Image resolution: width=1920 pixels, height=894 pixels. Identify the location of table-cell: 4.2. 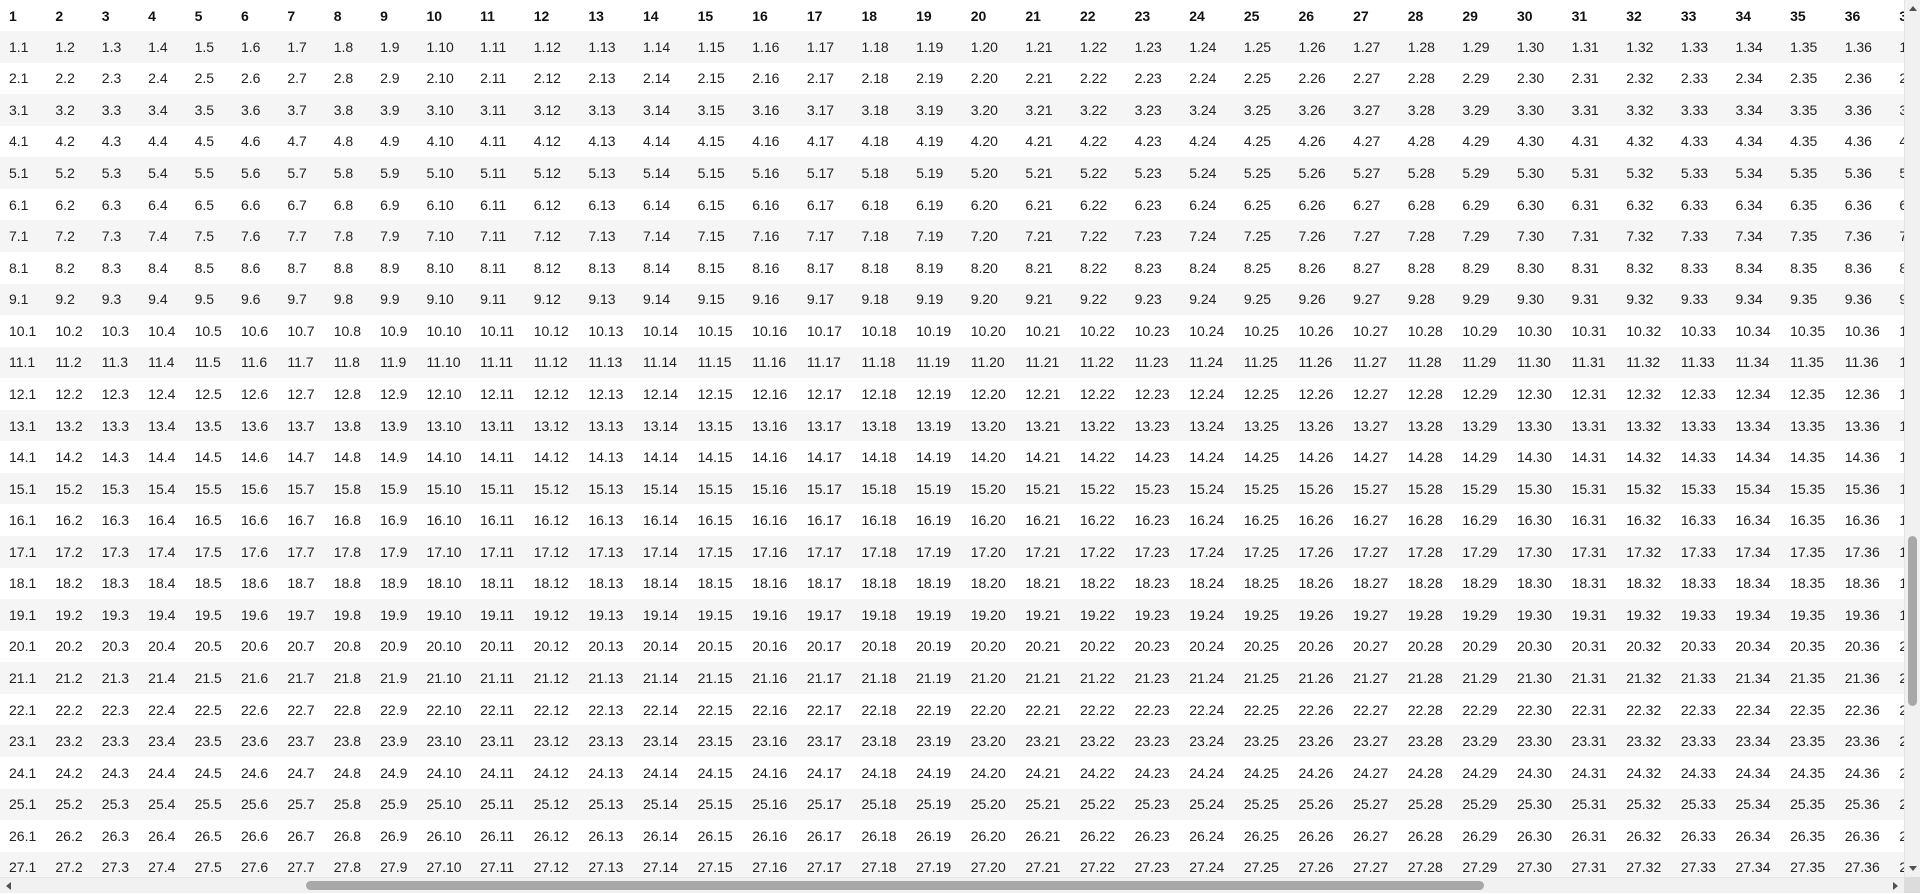
(65, 141).